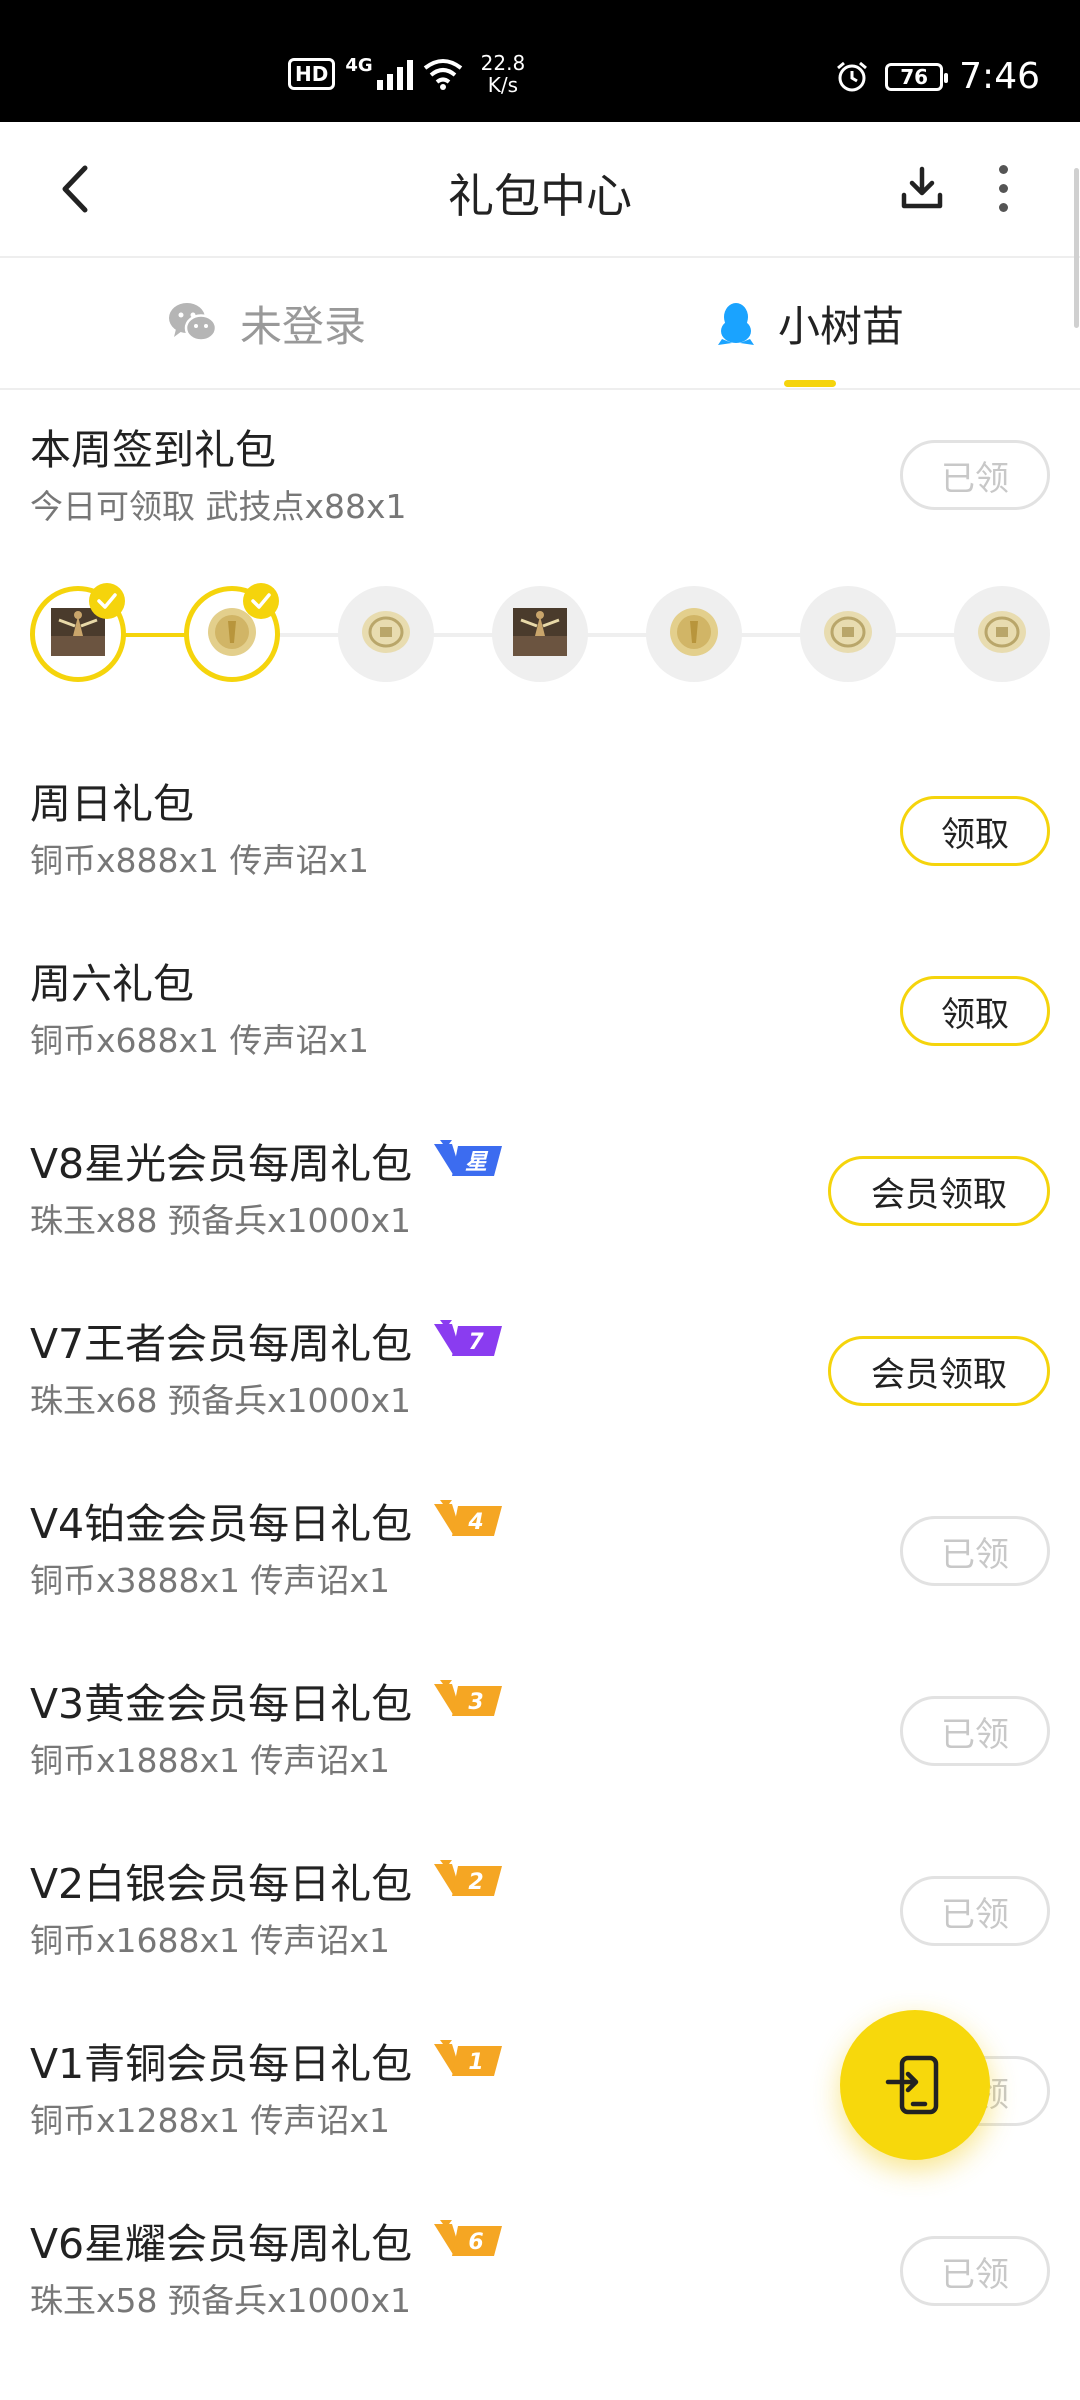 This screenshot has height=2400, width=1080. I want to click on gift-row: 周六礼包铜币x688x1 传声诏x1 领取, so click(540, 1030).